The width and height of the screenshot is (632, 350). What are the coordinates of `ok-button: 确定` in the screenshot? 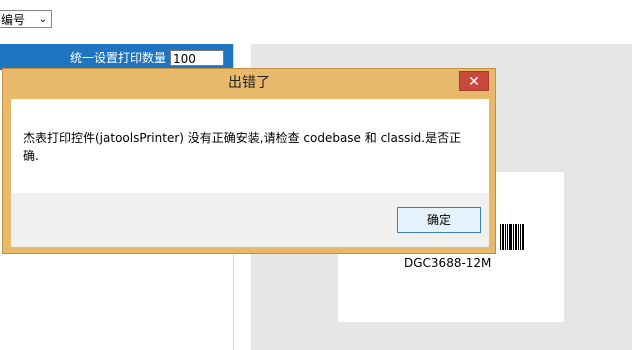 It's located at (439, 220).